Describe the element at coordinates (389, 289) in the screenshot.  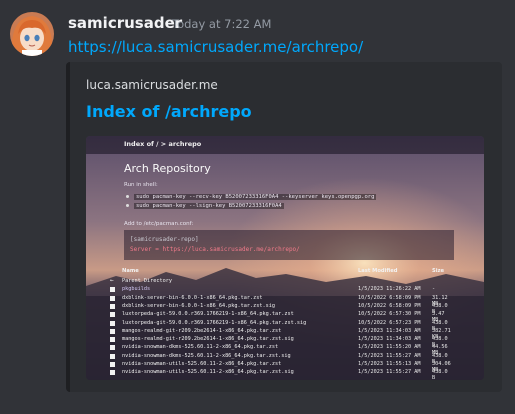
I see `file-date: 1/5/2023 11:26:22 AM` at that location.